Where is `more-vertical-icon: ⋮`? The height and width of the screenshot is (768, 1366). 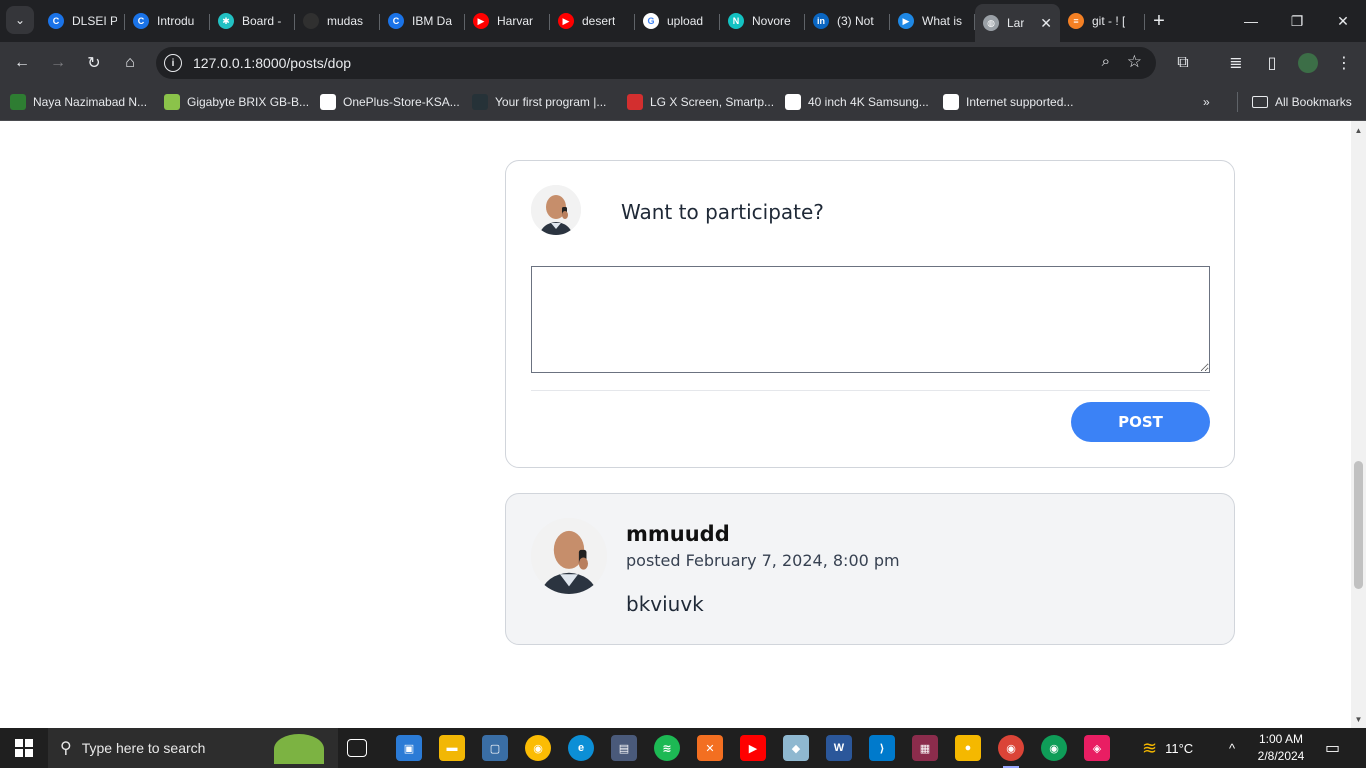 more-vertical-icon: ⋮ is located at coordinates (1344, 63).